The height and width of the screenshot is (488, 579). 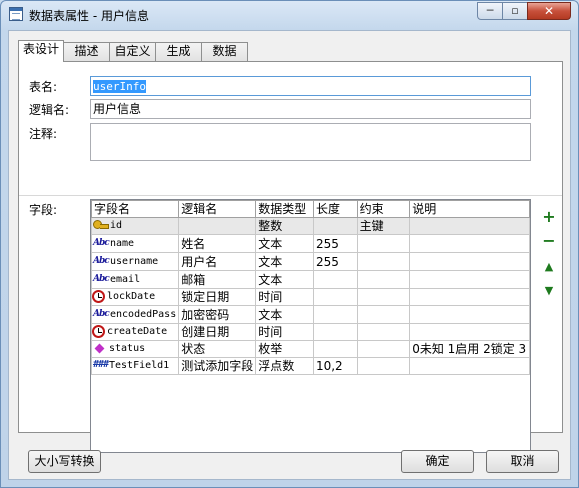 I want to click on logical-name-cell: 邮箱, so click(x=217, y=279).